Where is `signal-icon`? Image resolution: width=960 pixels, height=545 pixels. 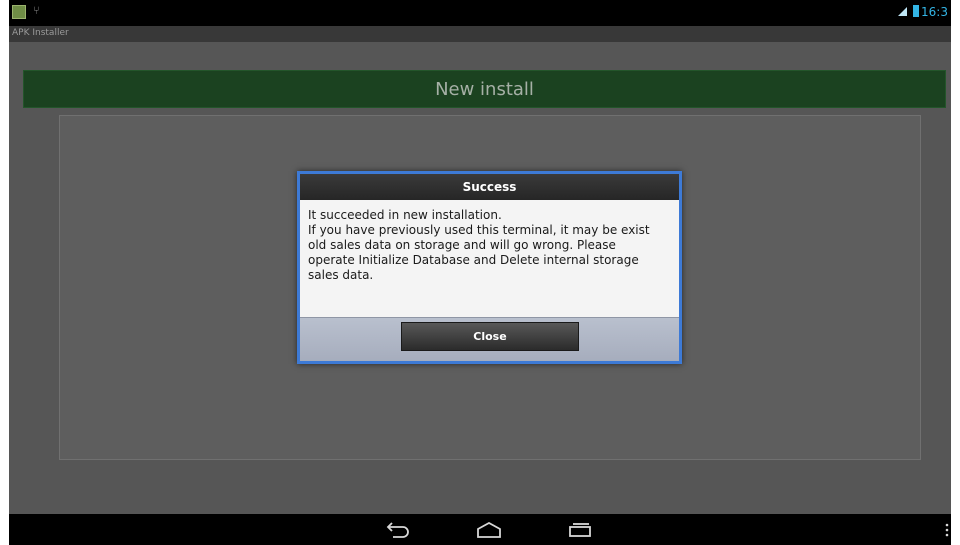 signal-icon is located at coordinates (902, 11).